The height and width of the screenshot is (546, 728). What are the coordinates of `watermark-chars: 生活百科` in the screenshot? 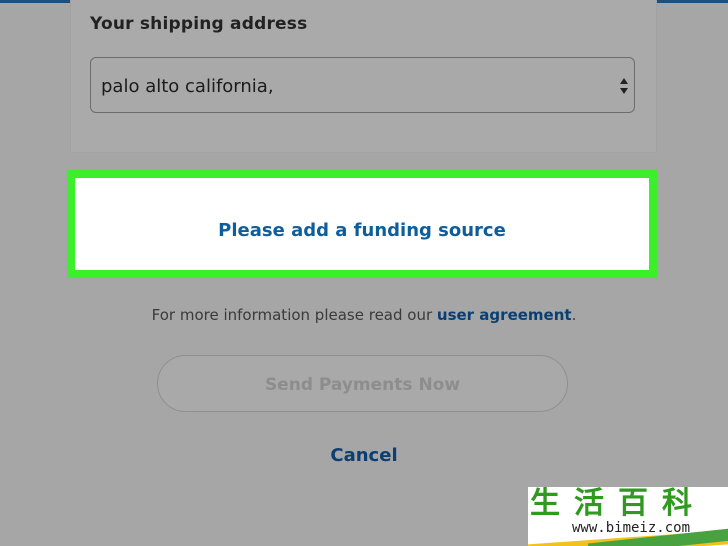 It's located at (618, 504).